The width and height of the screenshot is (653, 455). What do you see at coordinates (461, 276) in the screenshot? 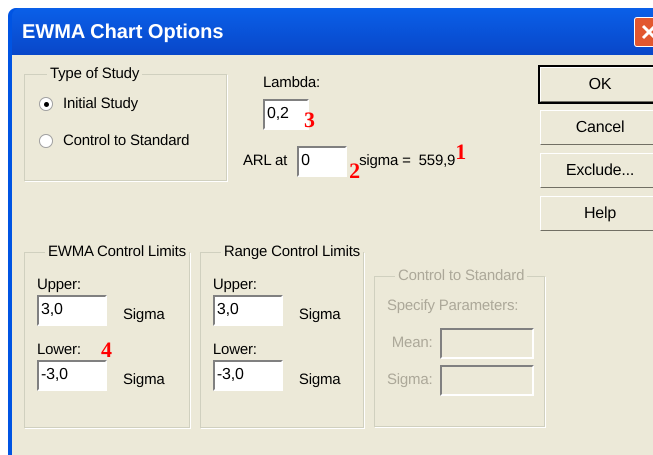
I see `group-title: Control to Standard` at bounding box center [461, 276].